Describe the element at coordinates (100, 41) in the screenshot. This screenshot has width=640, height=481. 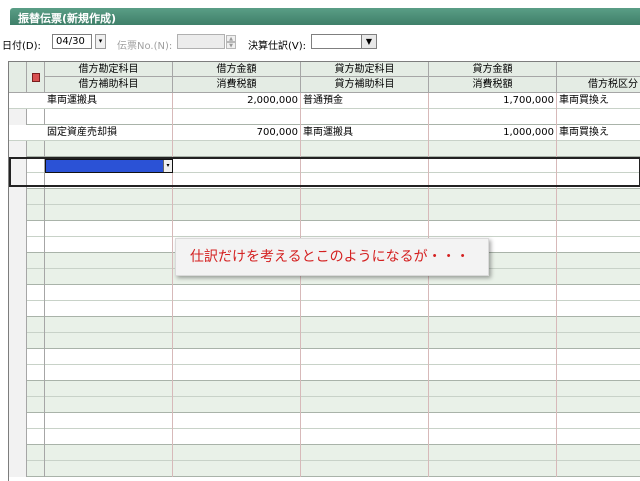
I see `date-picker-button: ▾` at that location.